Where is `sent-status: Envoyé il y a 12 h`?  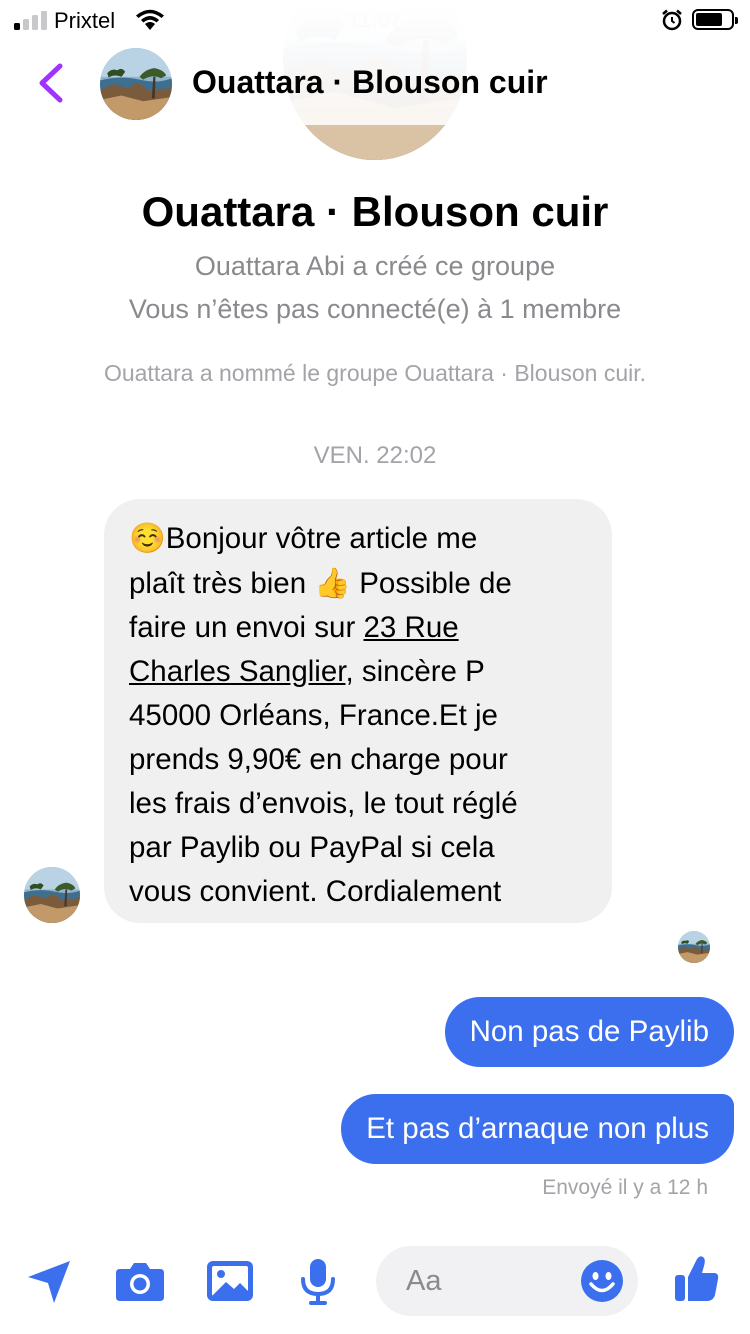 sent-status: Envoyé il y a 12 h is located at coordinates (625, 1187).